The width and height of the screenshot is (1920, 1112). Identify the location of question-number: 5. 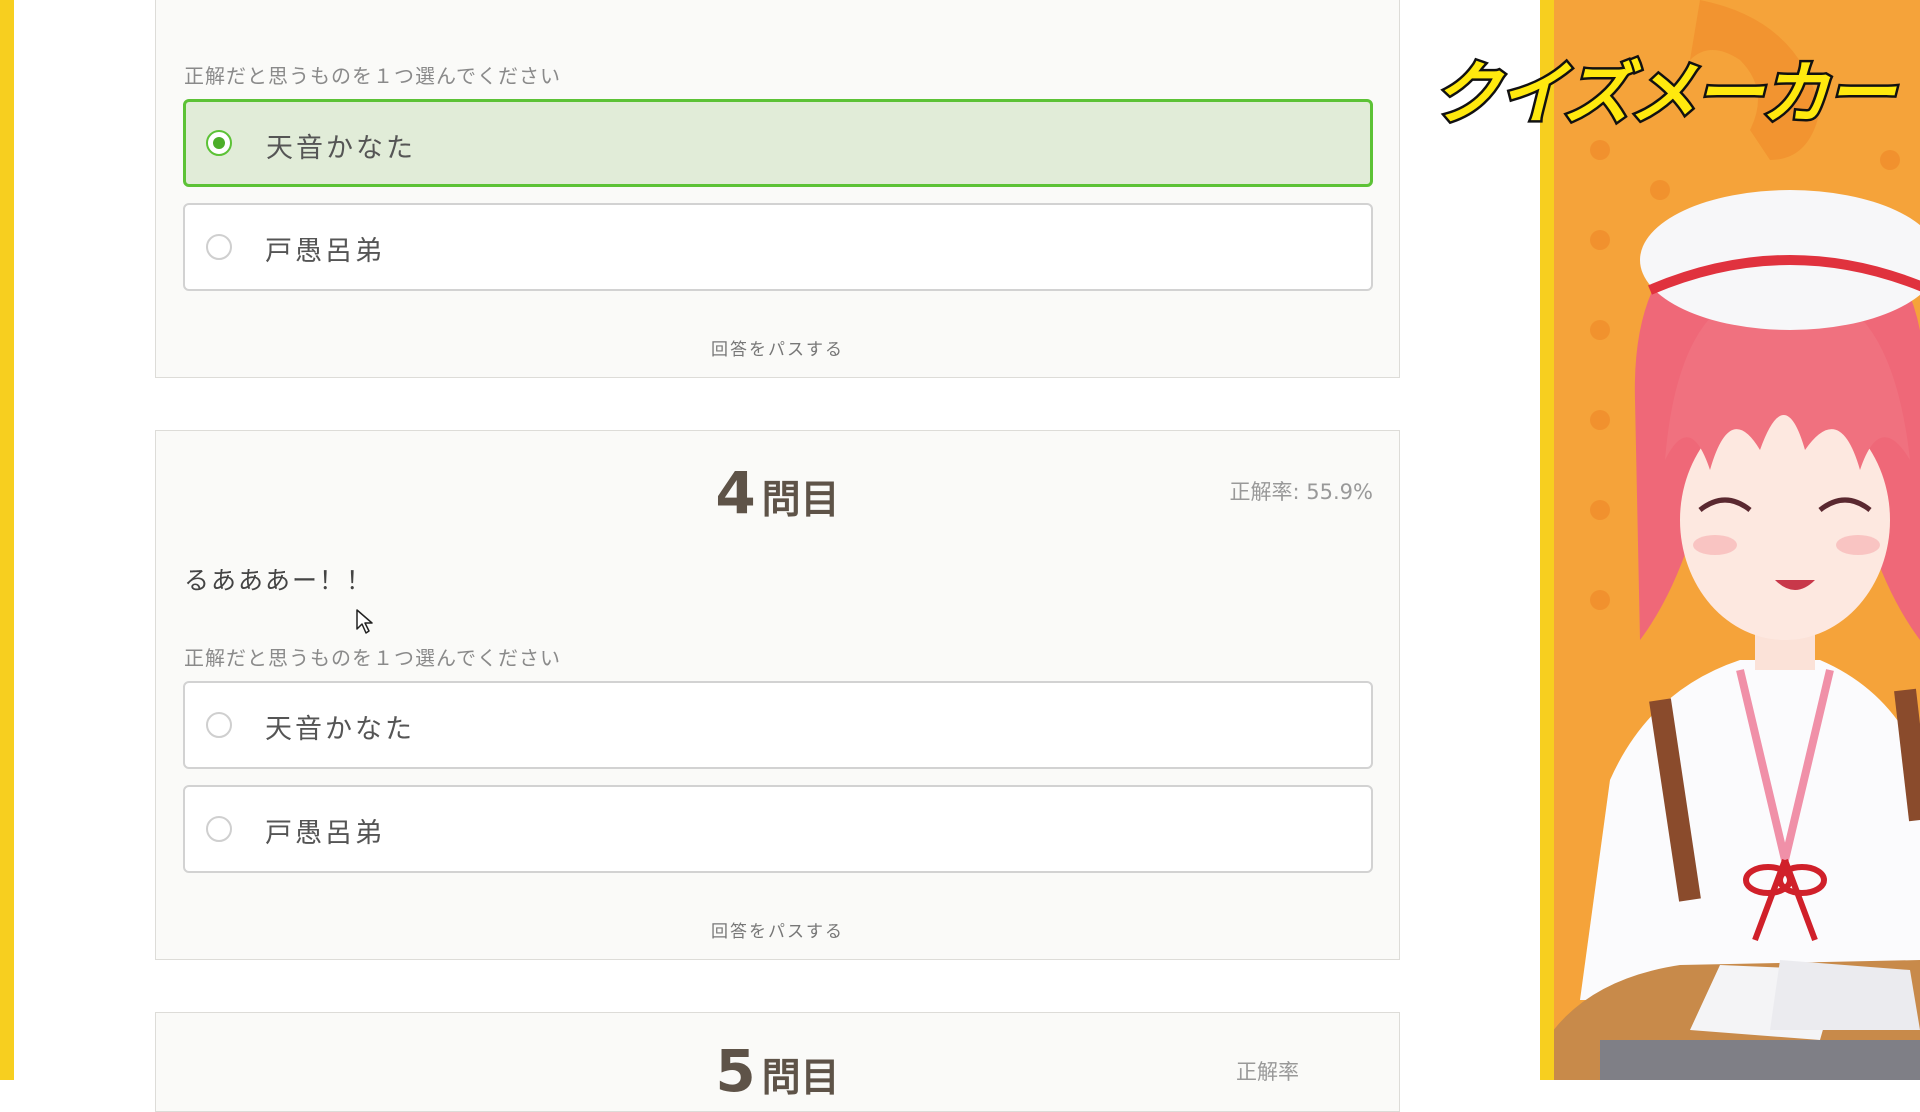
(735, 1071).